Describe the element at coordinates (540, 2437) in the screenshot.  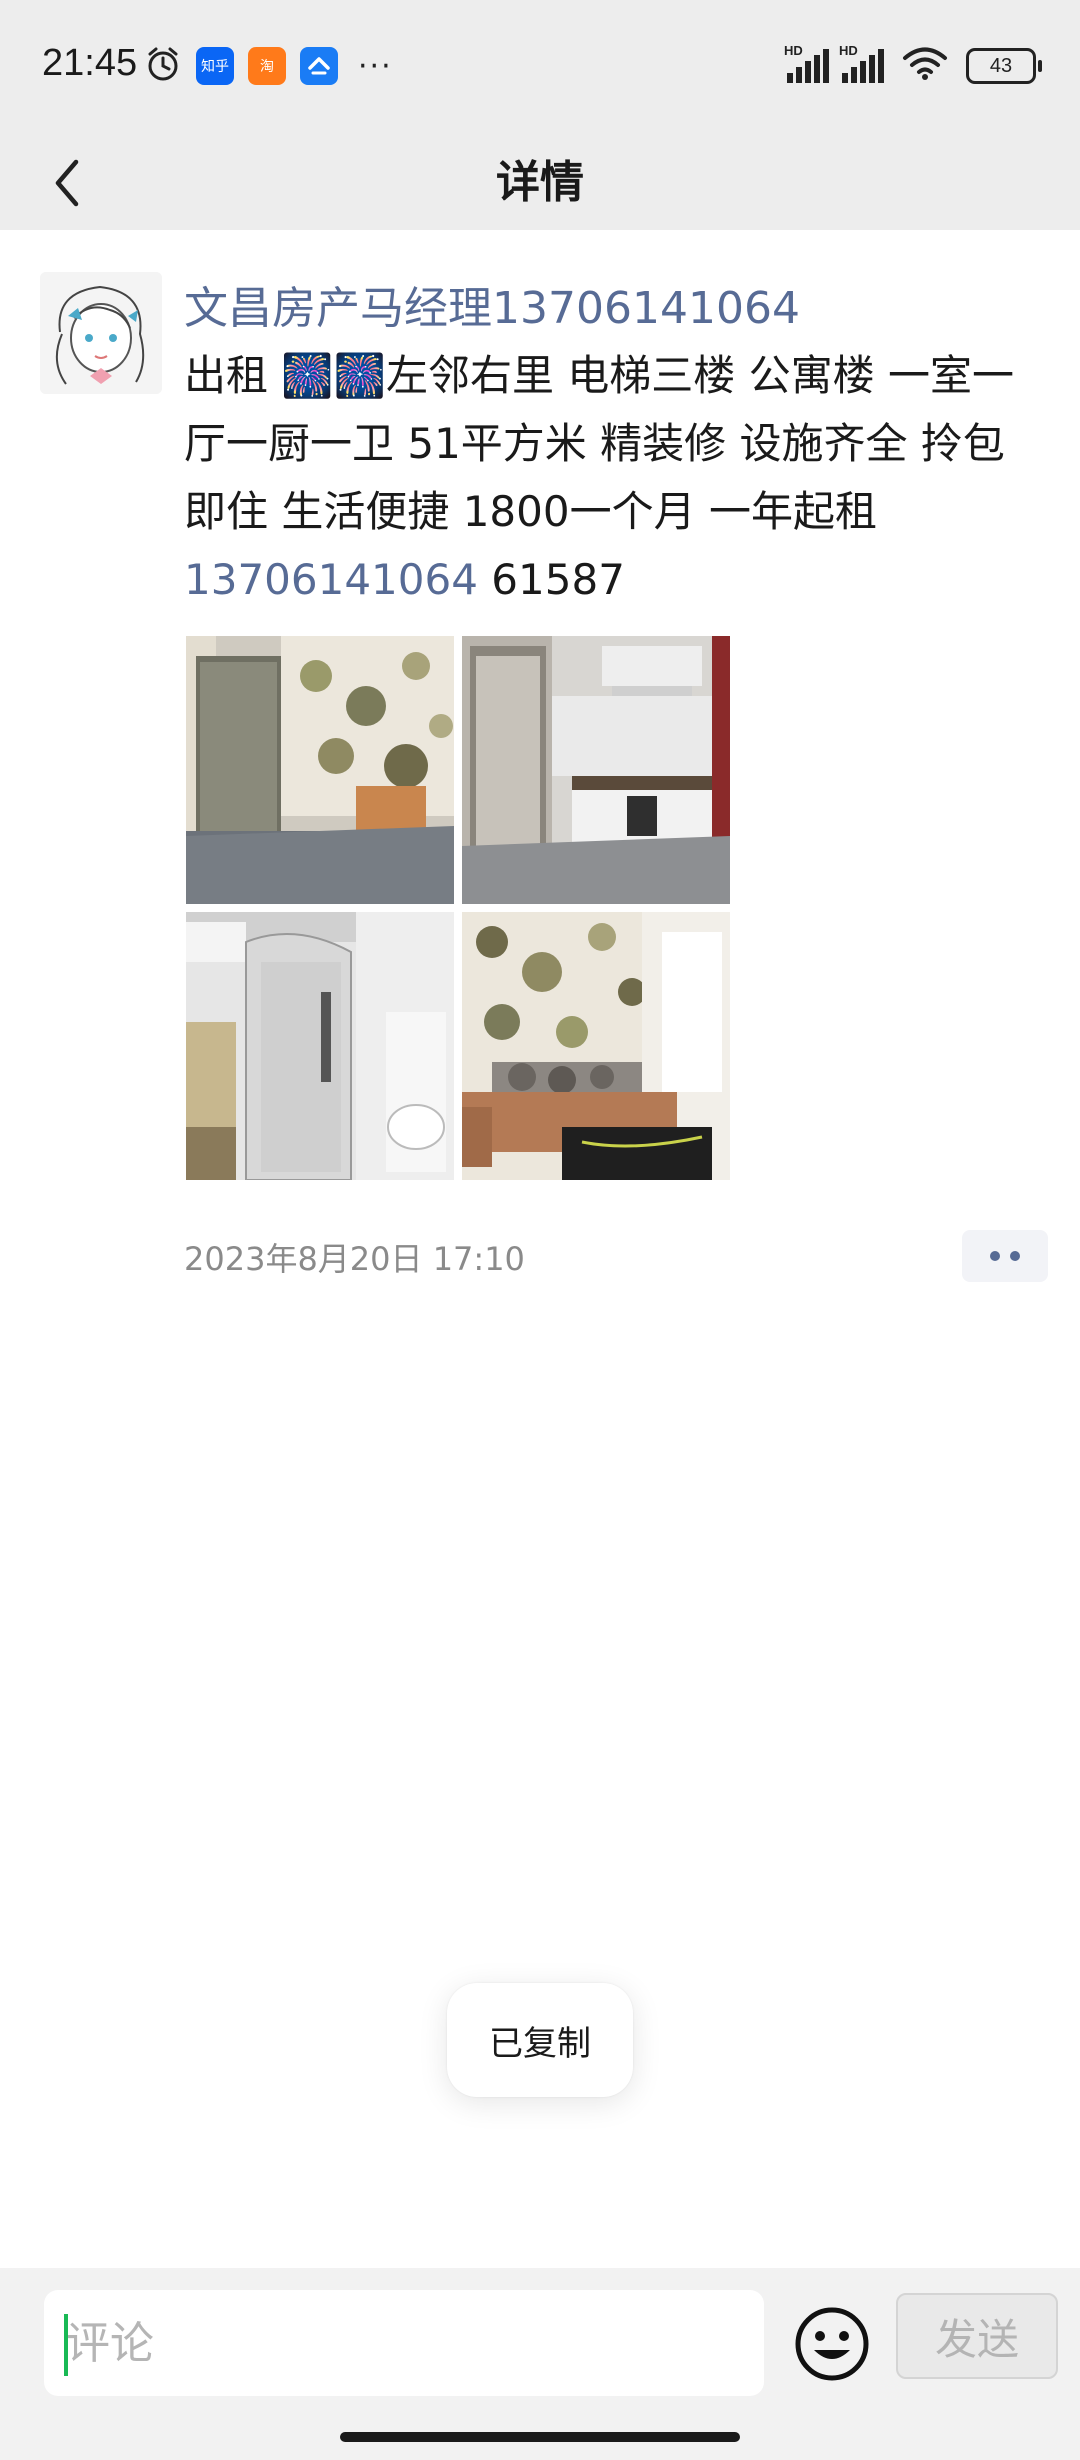
I see `home-indicator` at that location.